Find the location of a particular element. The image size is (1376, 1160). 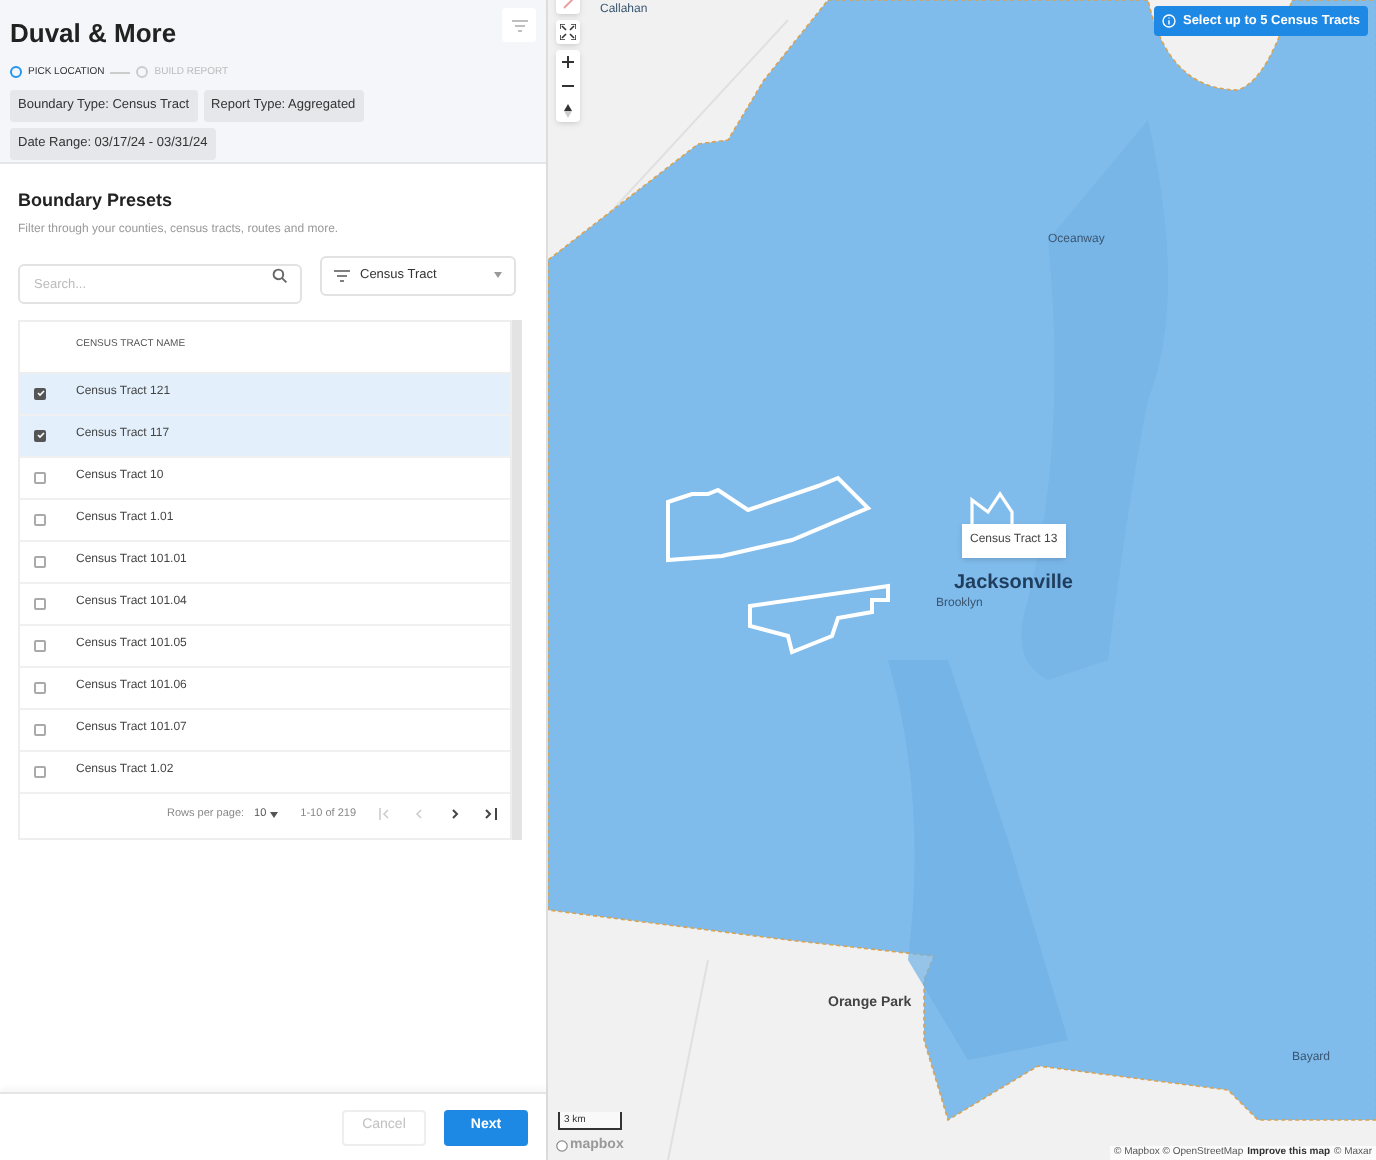

page-title: Duval & More is located at coordinates (93, 34).